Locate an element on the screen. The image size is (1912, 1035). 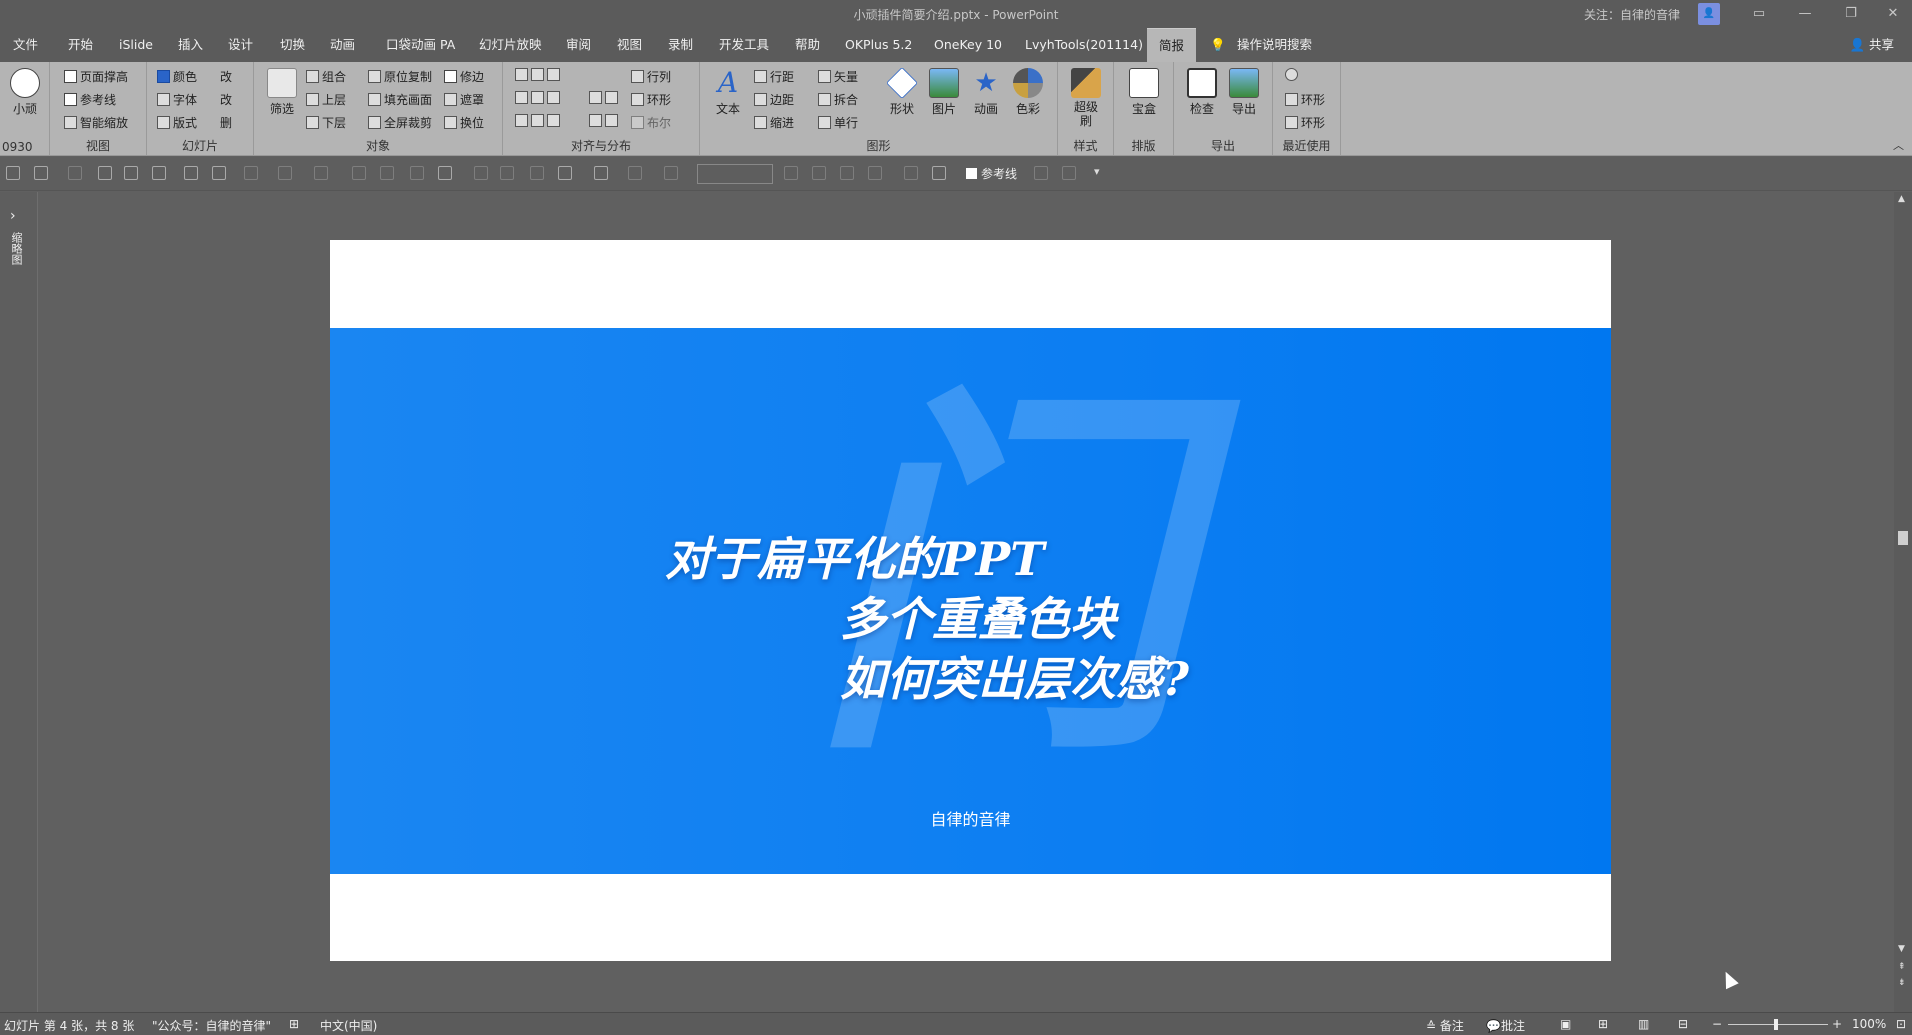
swap-button: 换位 is located at coordinates (464, 122).